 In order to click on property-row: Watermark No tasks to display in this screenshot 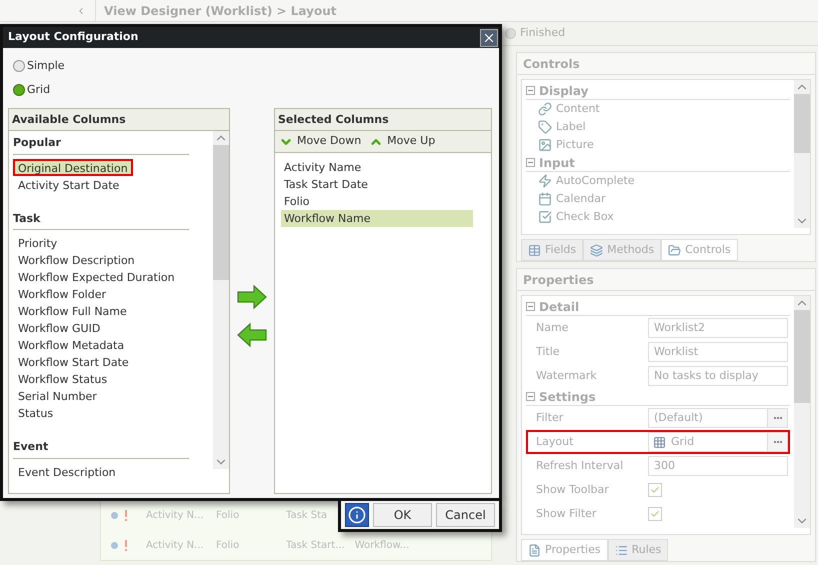, I will do `click(658, 376)`.